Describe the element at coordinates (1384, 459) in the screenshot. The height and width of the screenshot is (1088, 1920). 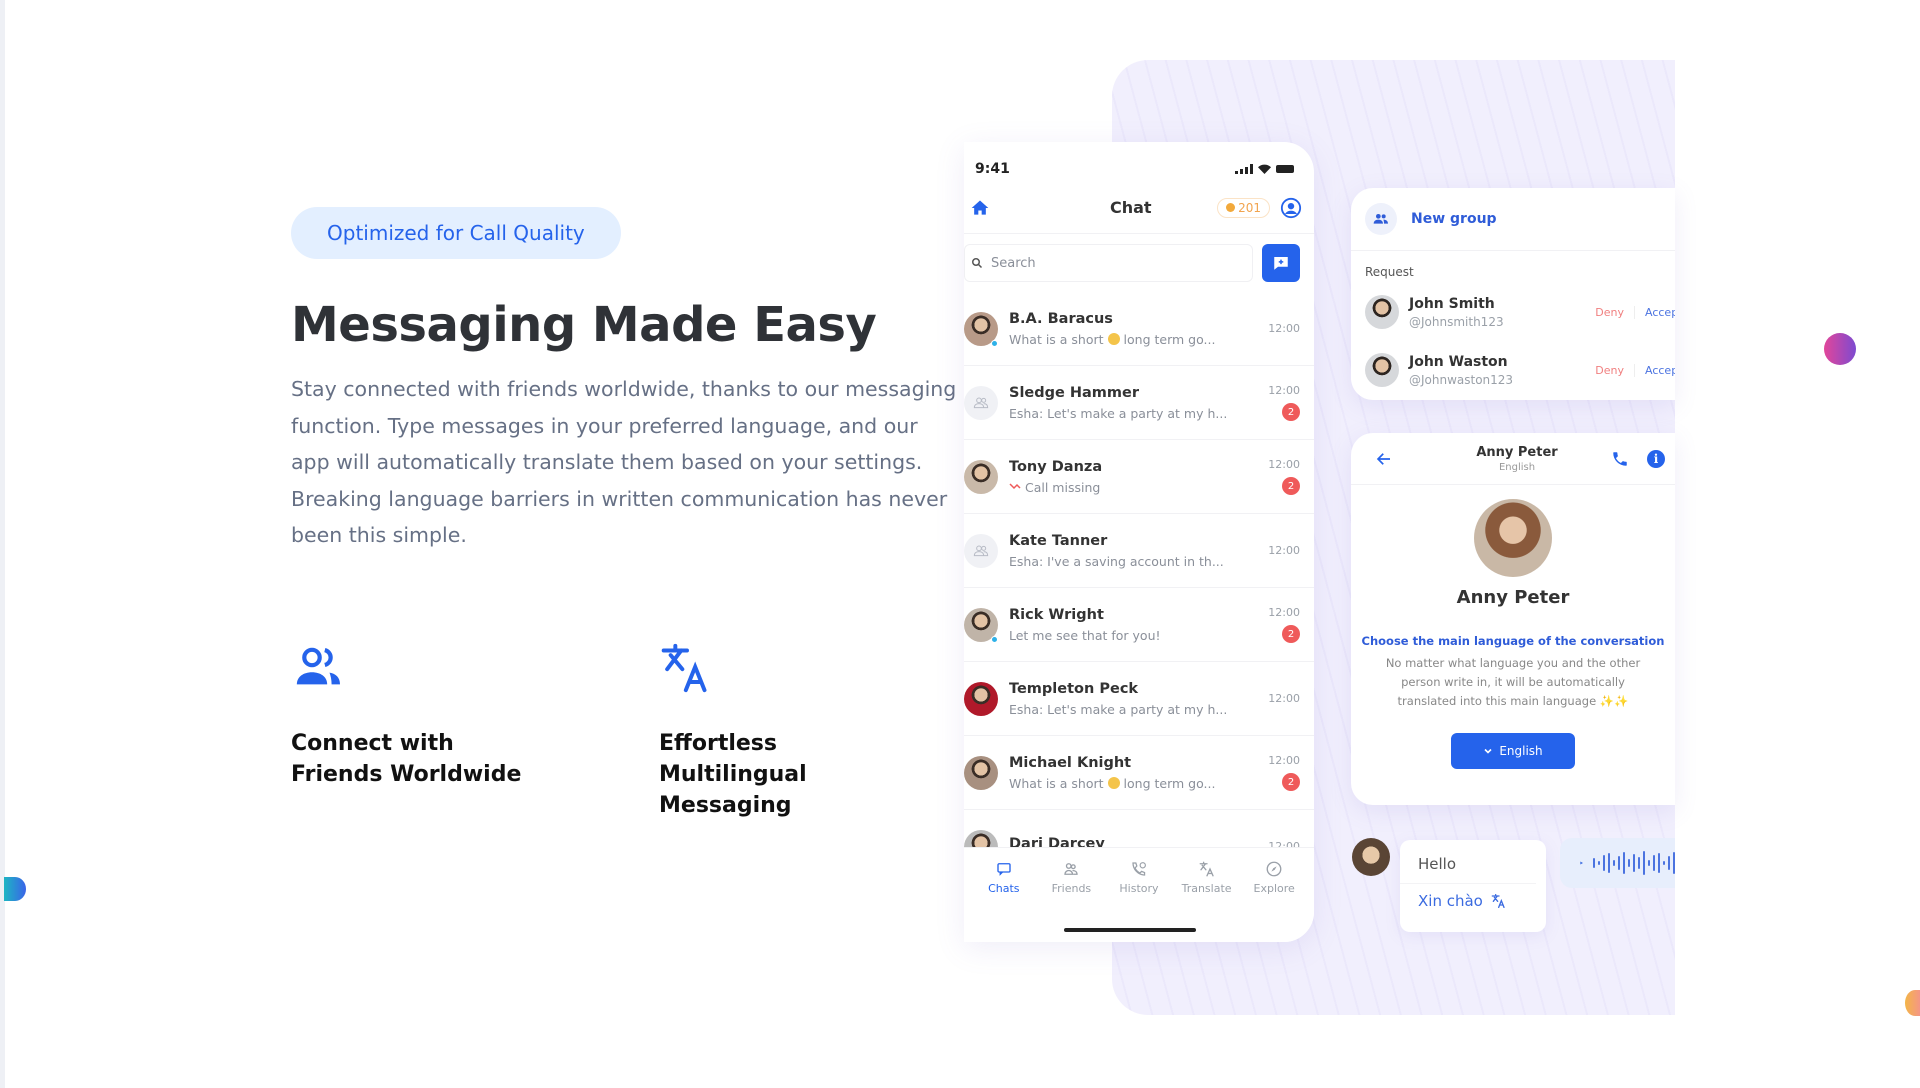
I see `back-arrow-icon` at that location.